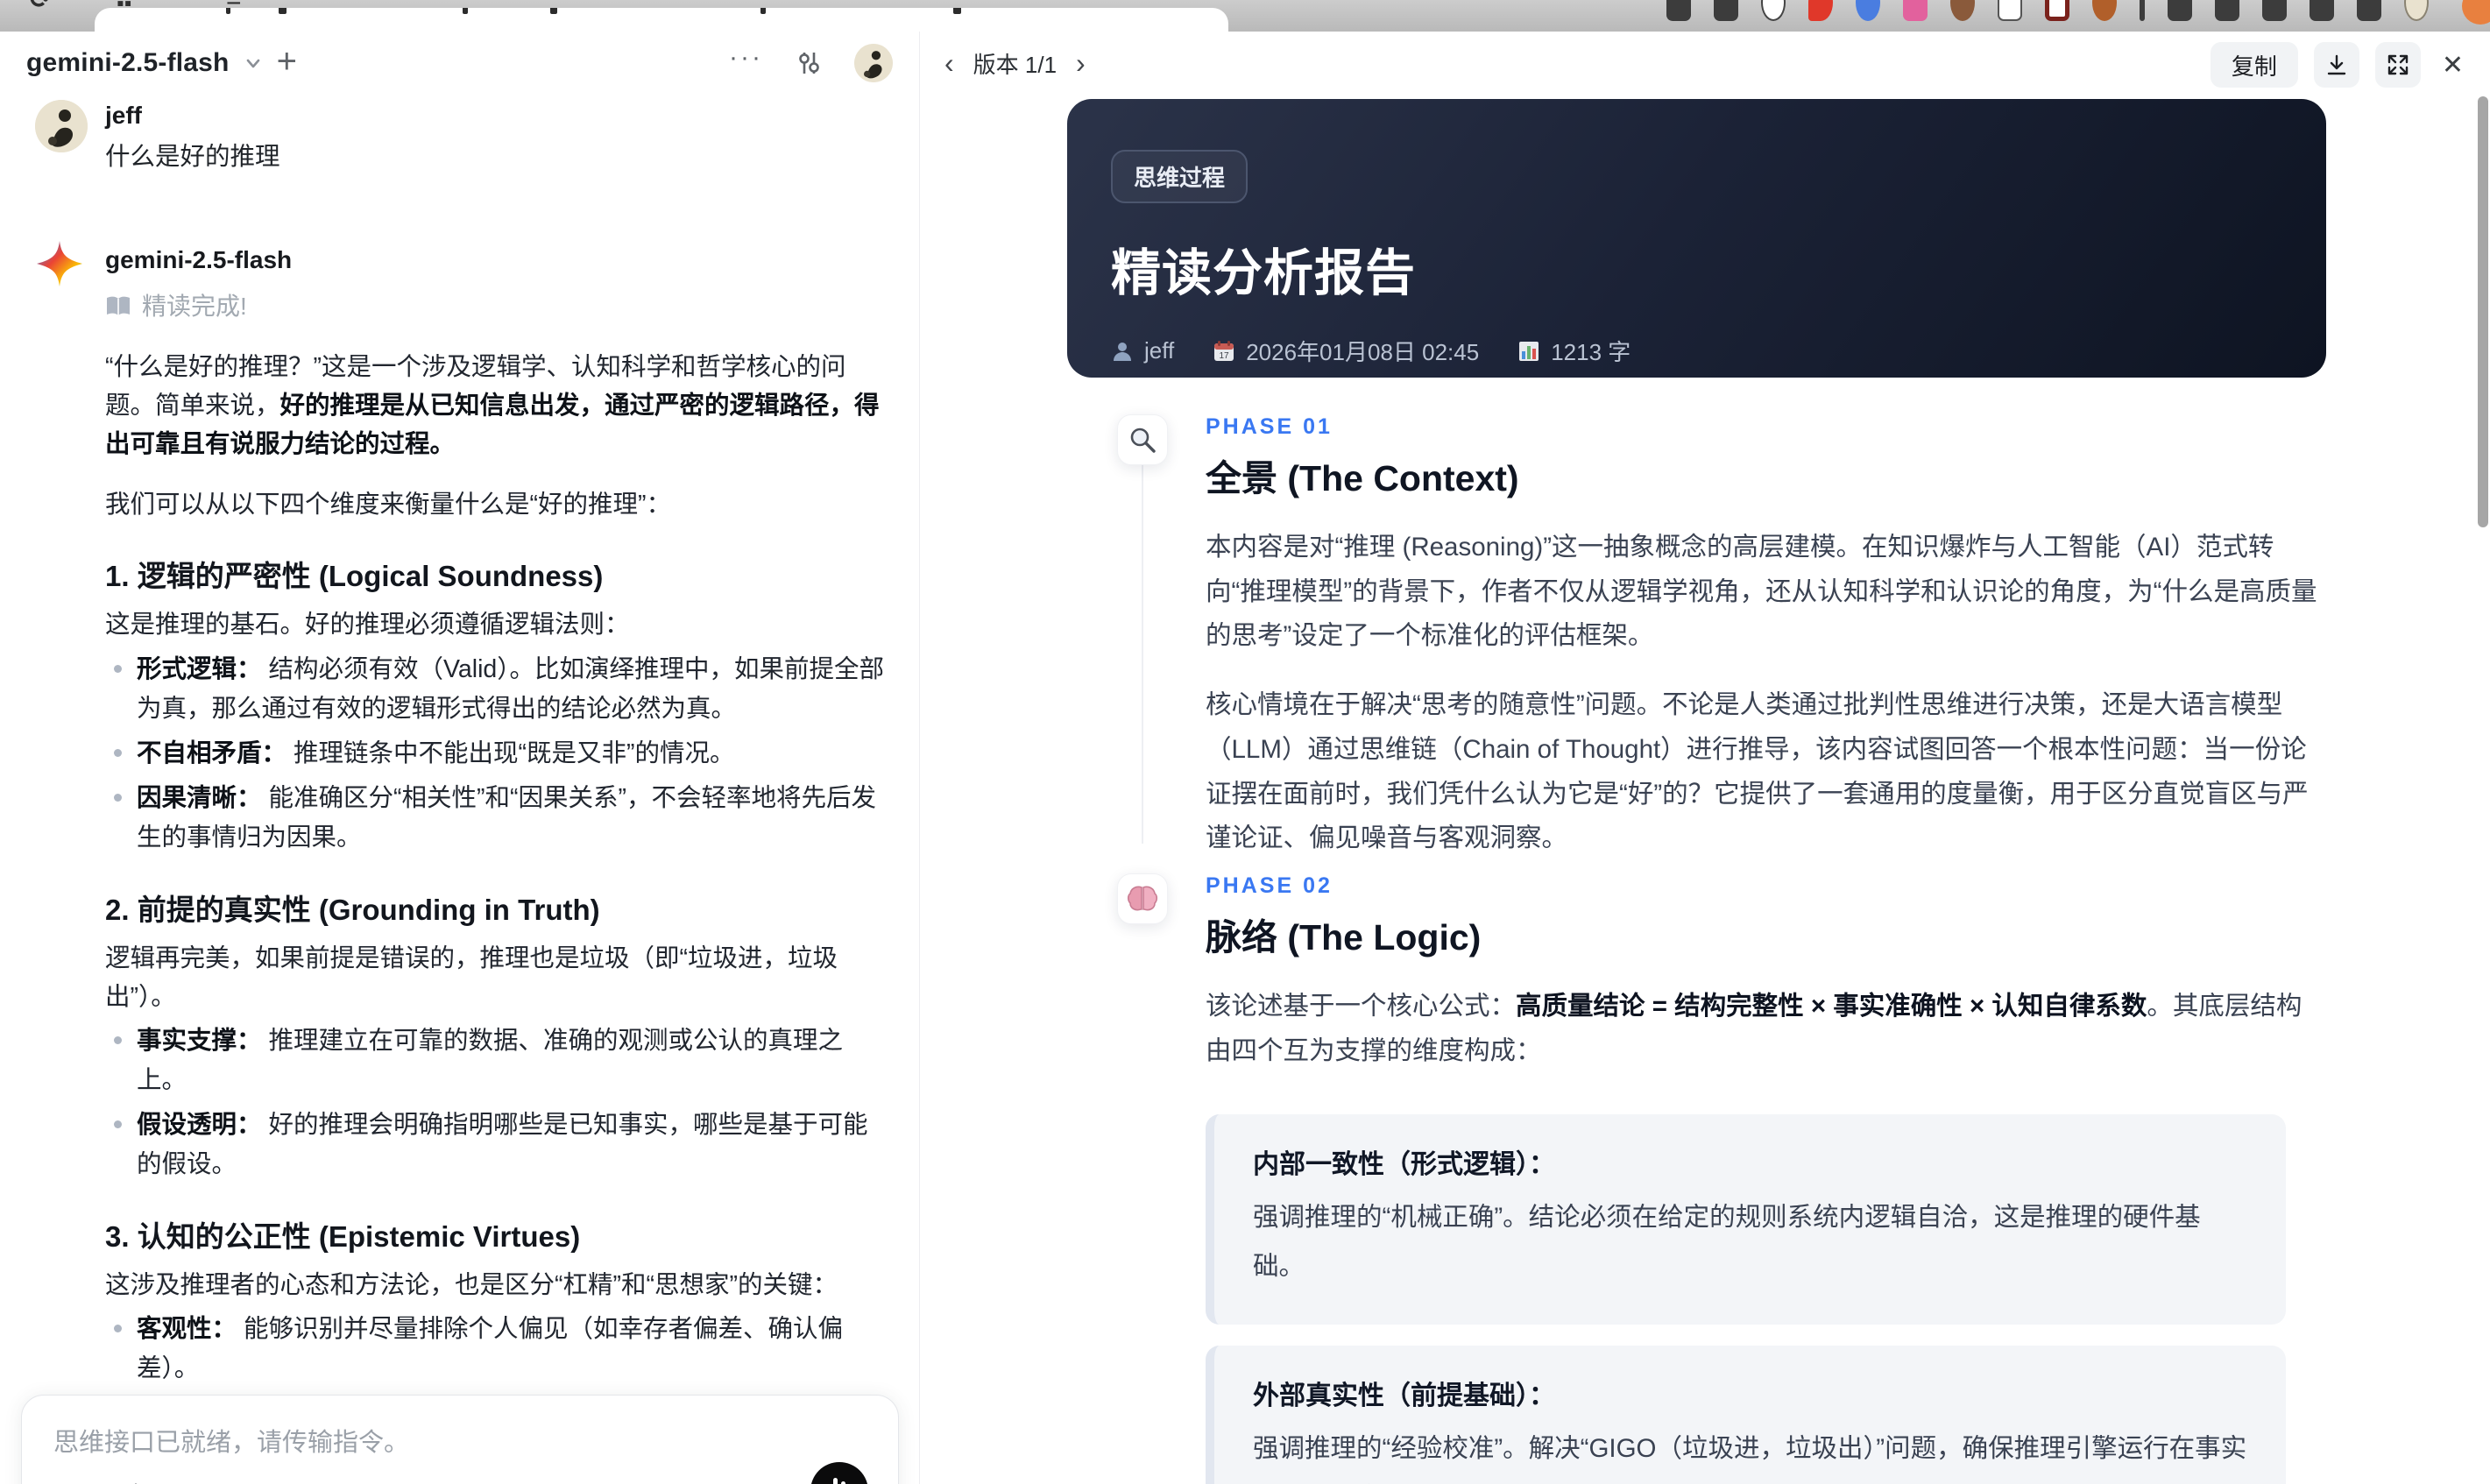 This screenshot has height=1484, width=2490. I want to click on user-avatar, so click(61, 126).